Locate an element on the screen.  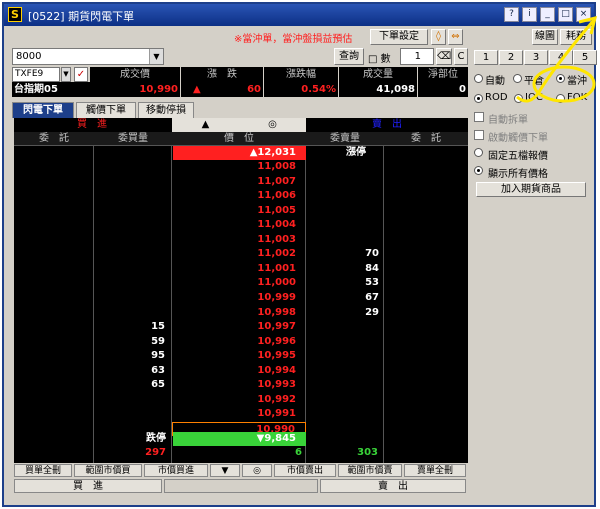
c-button: C is located at coordinates (461, 56).